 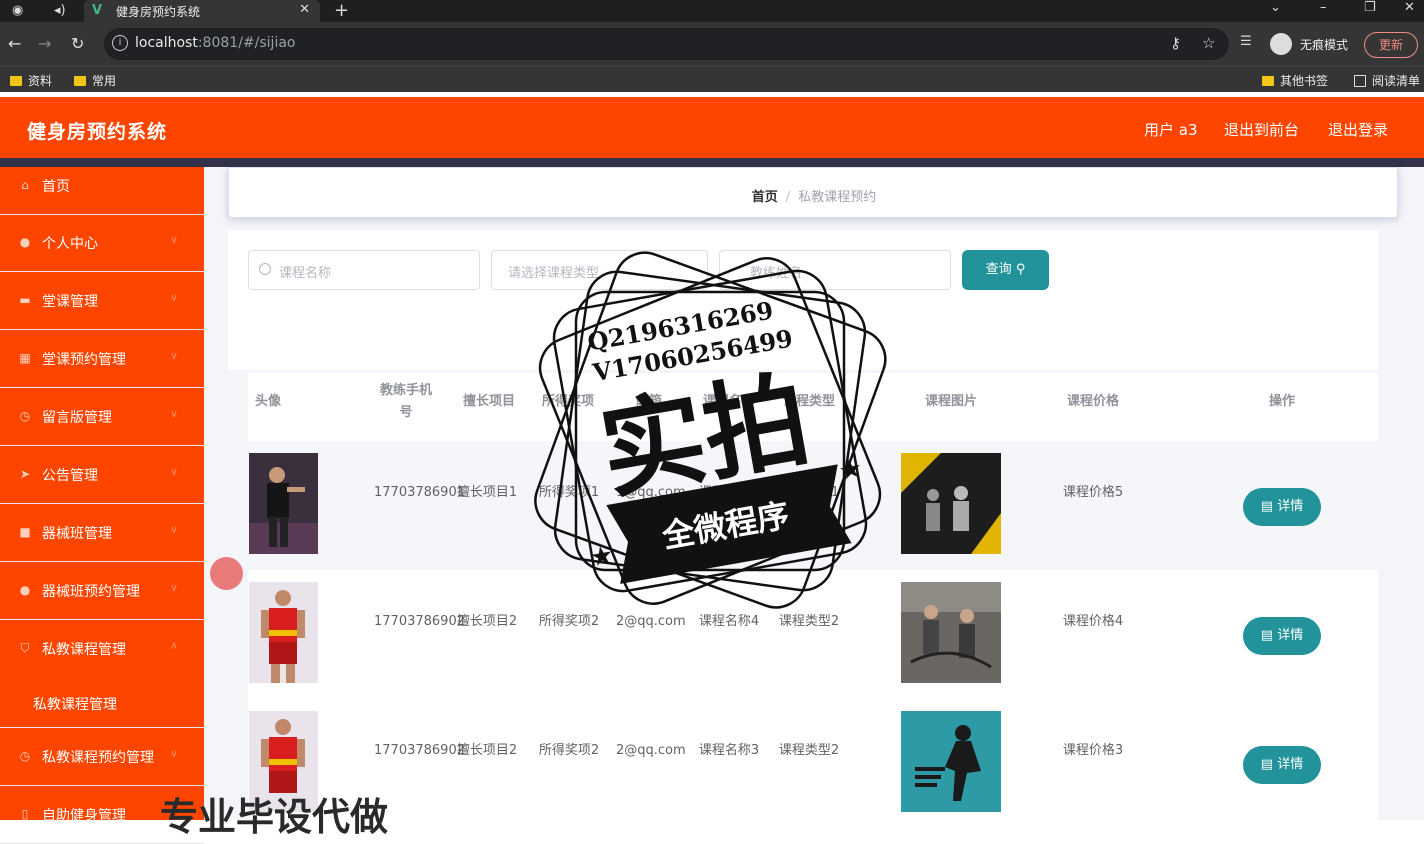 What do you see at coordinates (265, 269) in the screenshot?
I see `search-icon` at bounding box center [265, 269].